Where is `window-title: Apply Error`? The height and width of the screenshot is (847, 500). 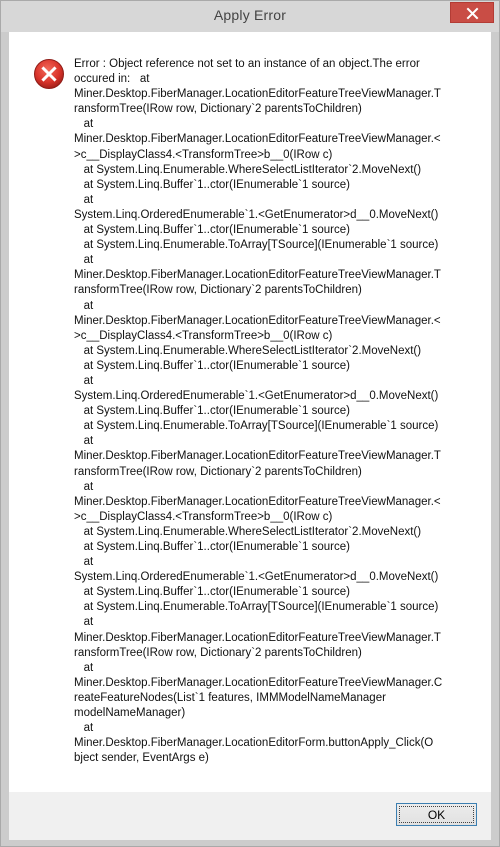 window-title: Apply Error is located at coordinates (250, 15).